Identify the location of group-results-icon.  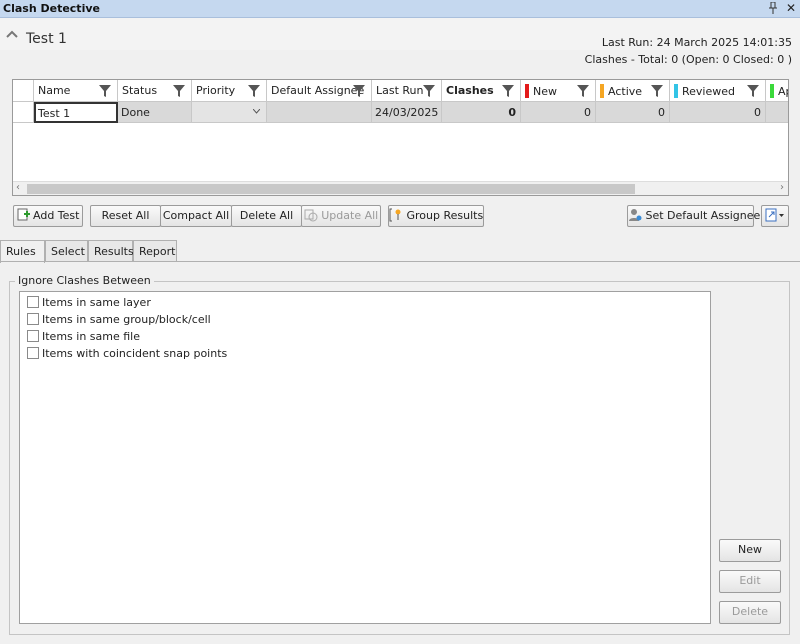
(395, 215).